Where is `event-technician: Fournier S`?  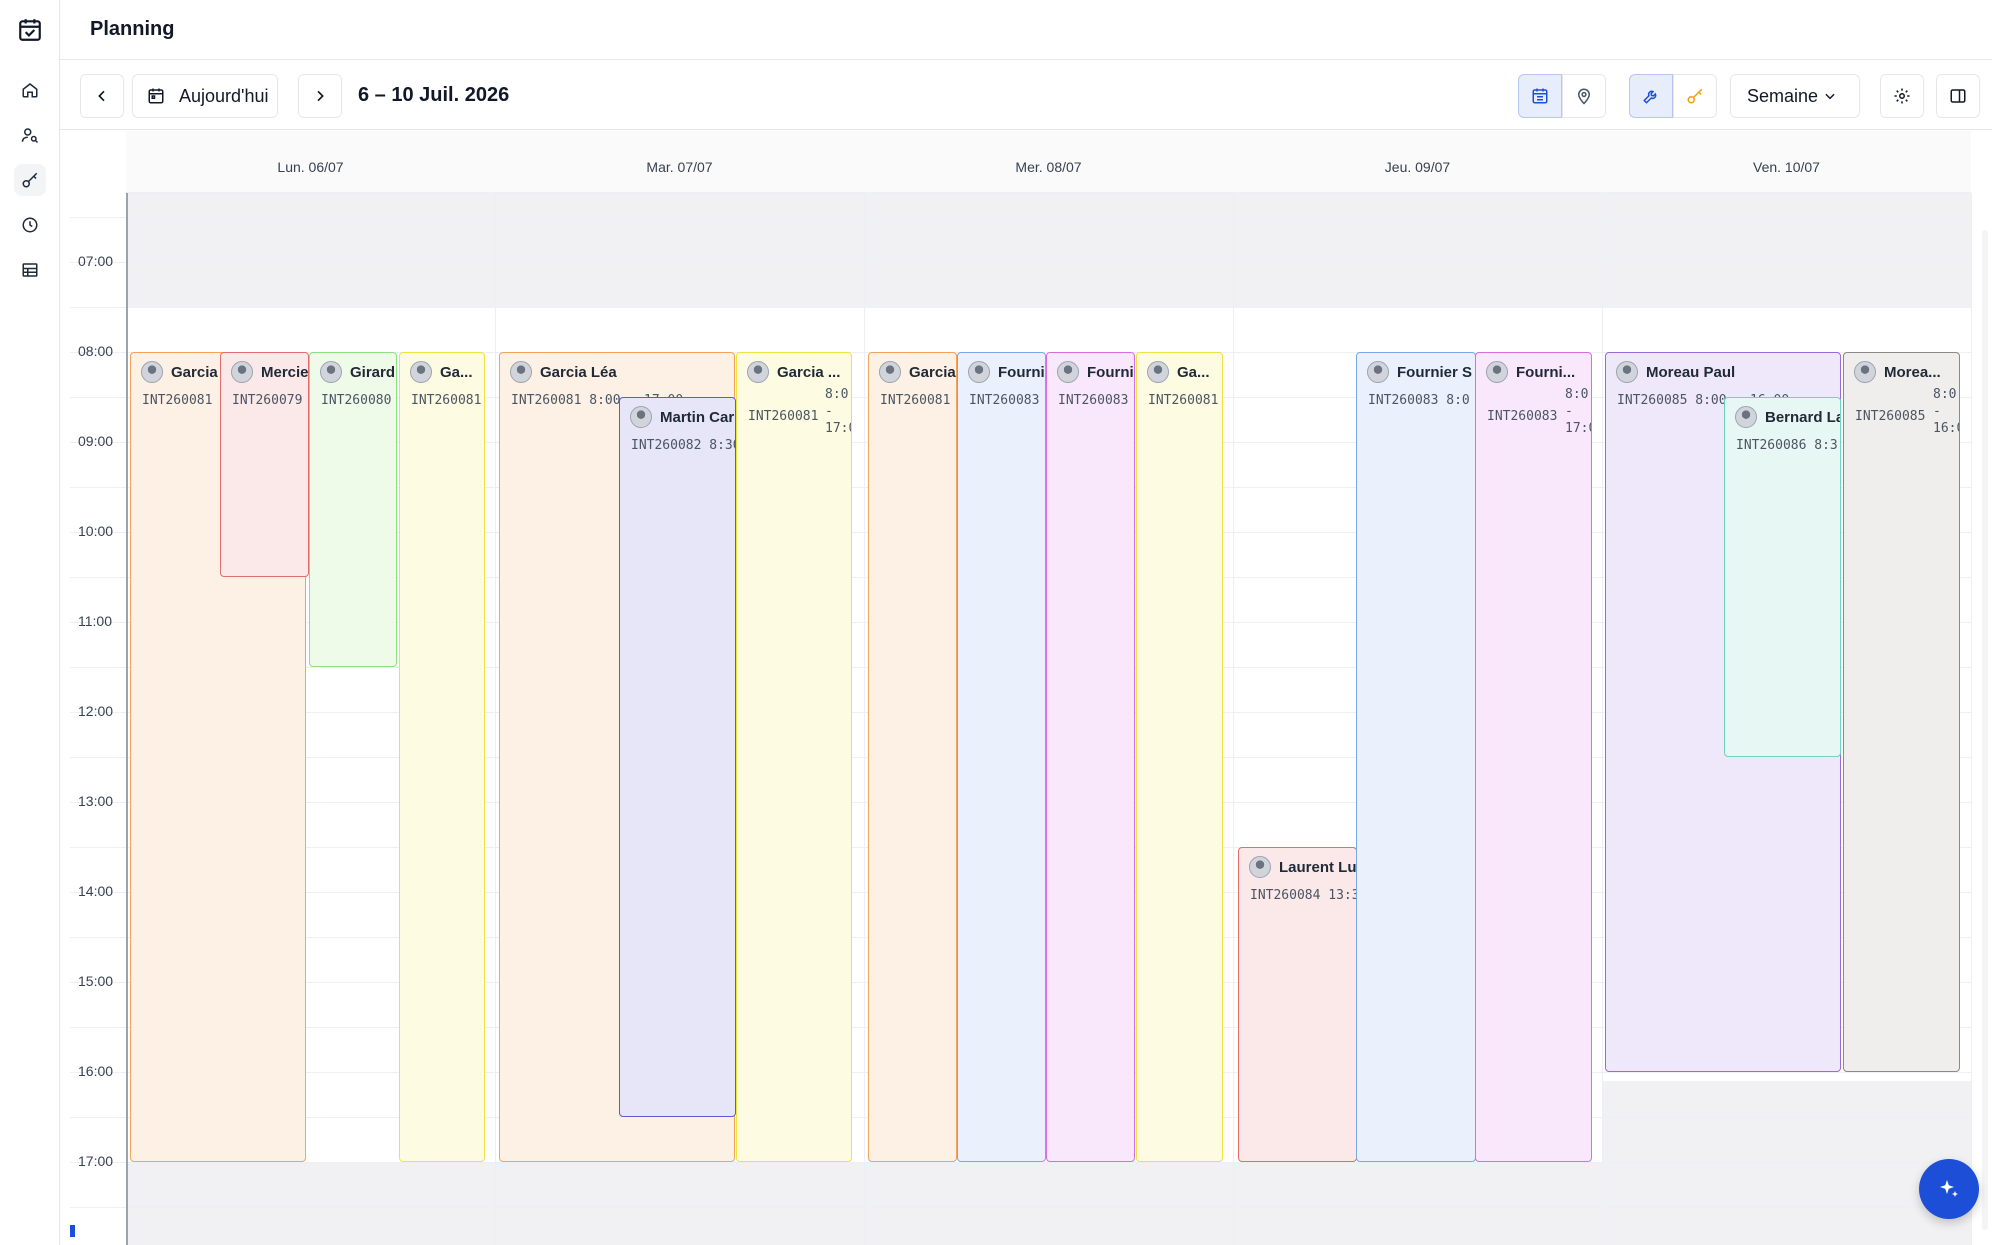
event-technician: Fournier S is located at coordinates (1419, 372).